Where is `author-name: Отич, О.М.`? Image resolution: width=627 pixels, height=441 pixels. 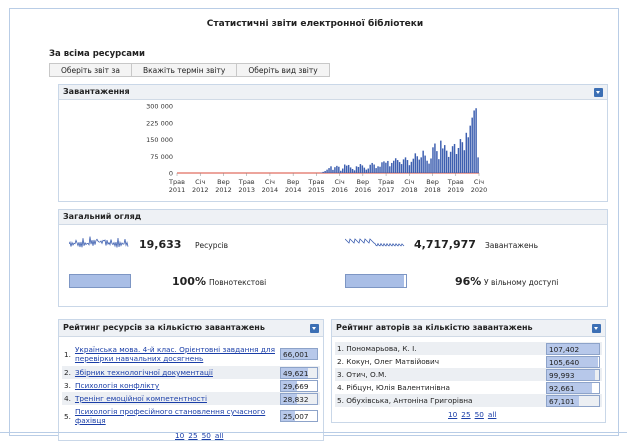 author-name: Отич, О.М. is located at coordinates (366, 374).